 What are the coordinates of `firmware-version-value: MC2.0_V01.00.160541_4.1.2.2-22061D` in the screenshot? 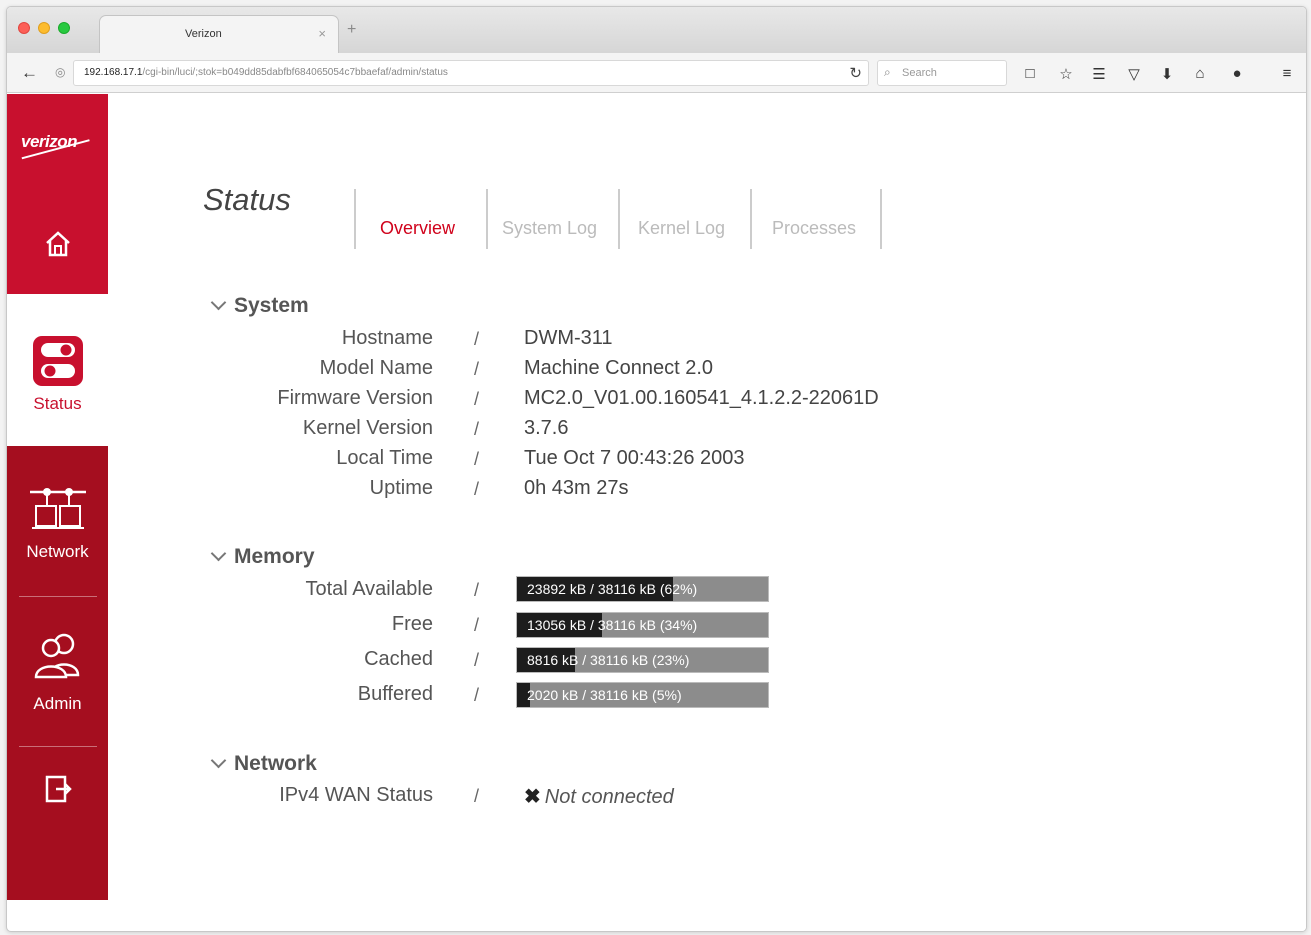 It's located at (701, 398).